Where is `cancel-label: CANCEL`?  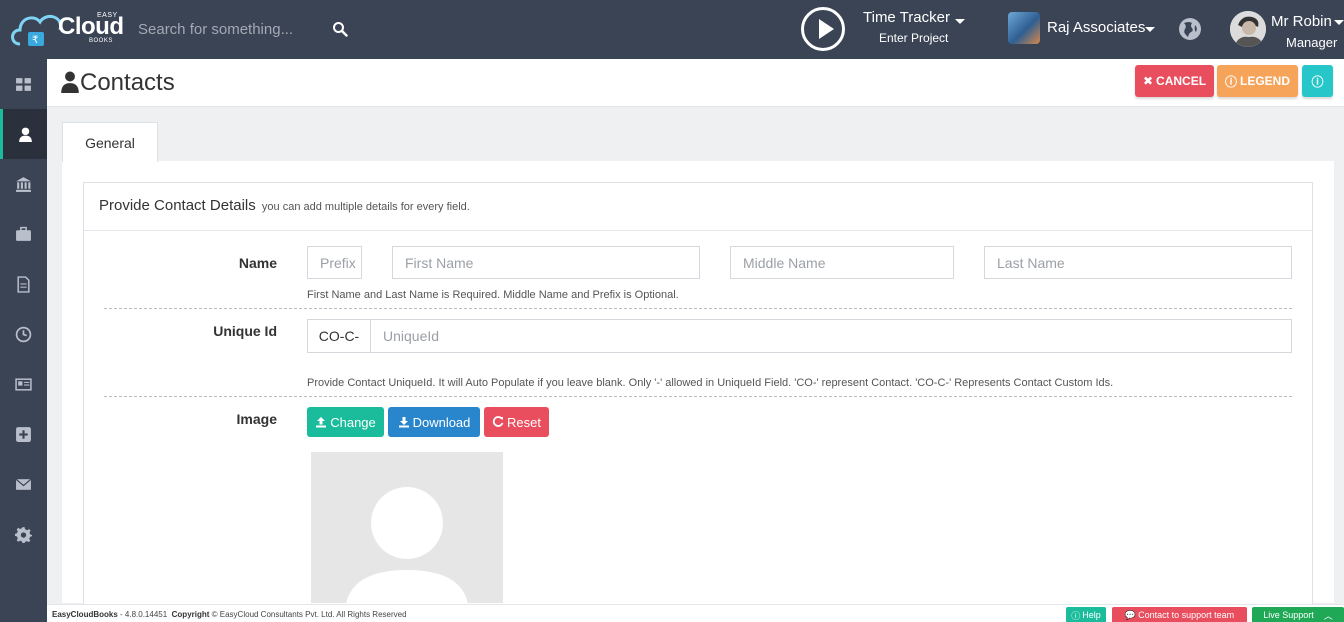 cancel-label: CANCEL is located at coordinates (1181, 81).